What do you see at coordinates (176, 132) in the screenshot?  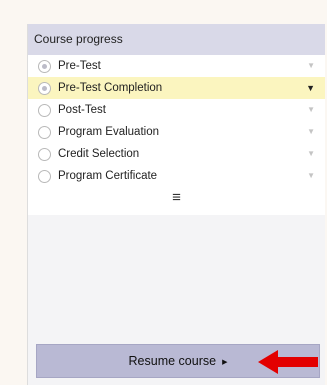 I see `progress-item-program-evaluation: Program Evaluation ▼` at bounding box center [176, 132].